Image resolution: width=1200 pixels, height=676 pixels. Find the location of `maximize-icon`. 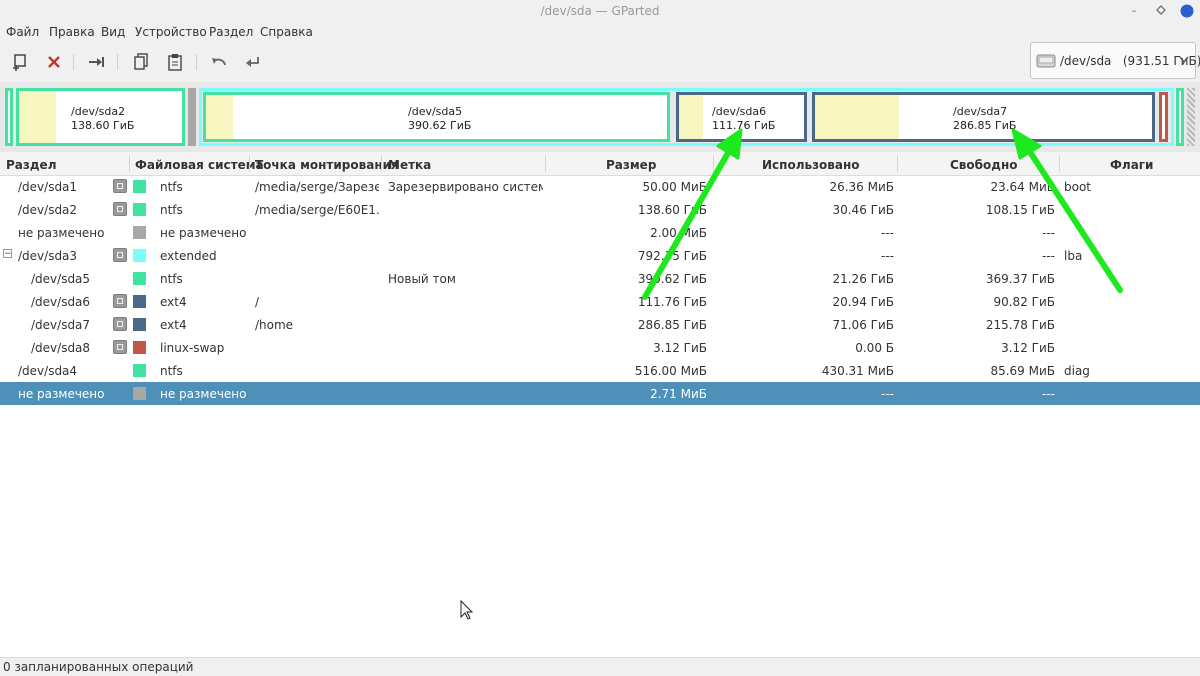

maximize-icon is located at coordinates (1161, 11).